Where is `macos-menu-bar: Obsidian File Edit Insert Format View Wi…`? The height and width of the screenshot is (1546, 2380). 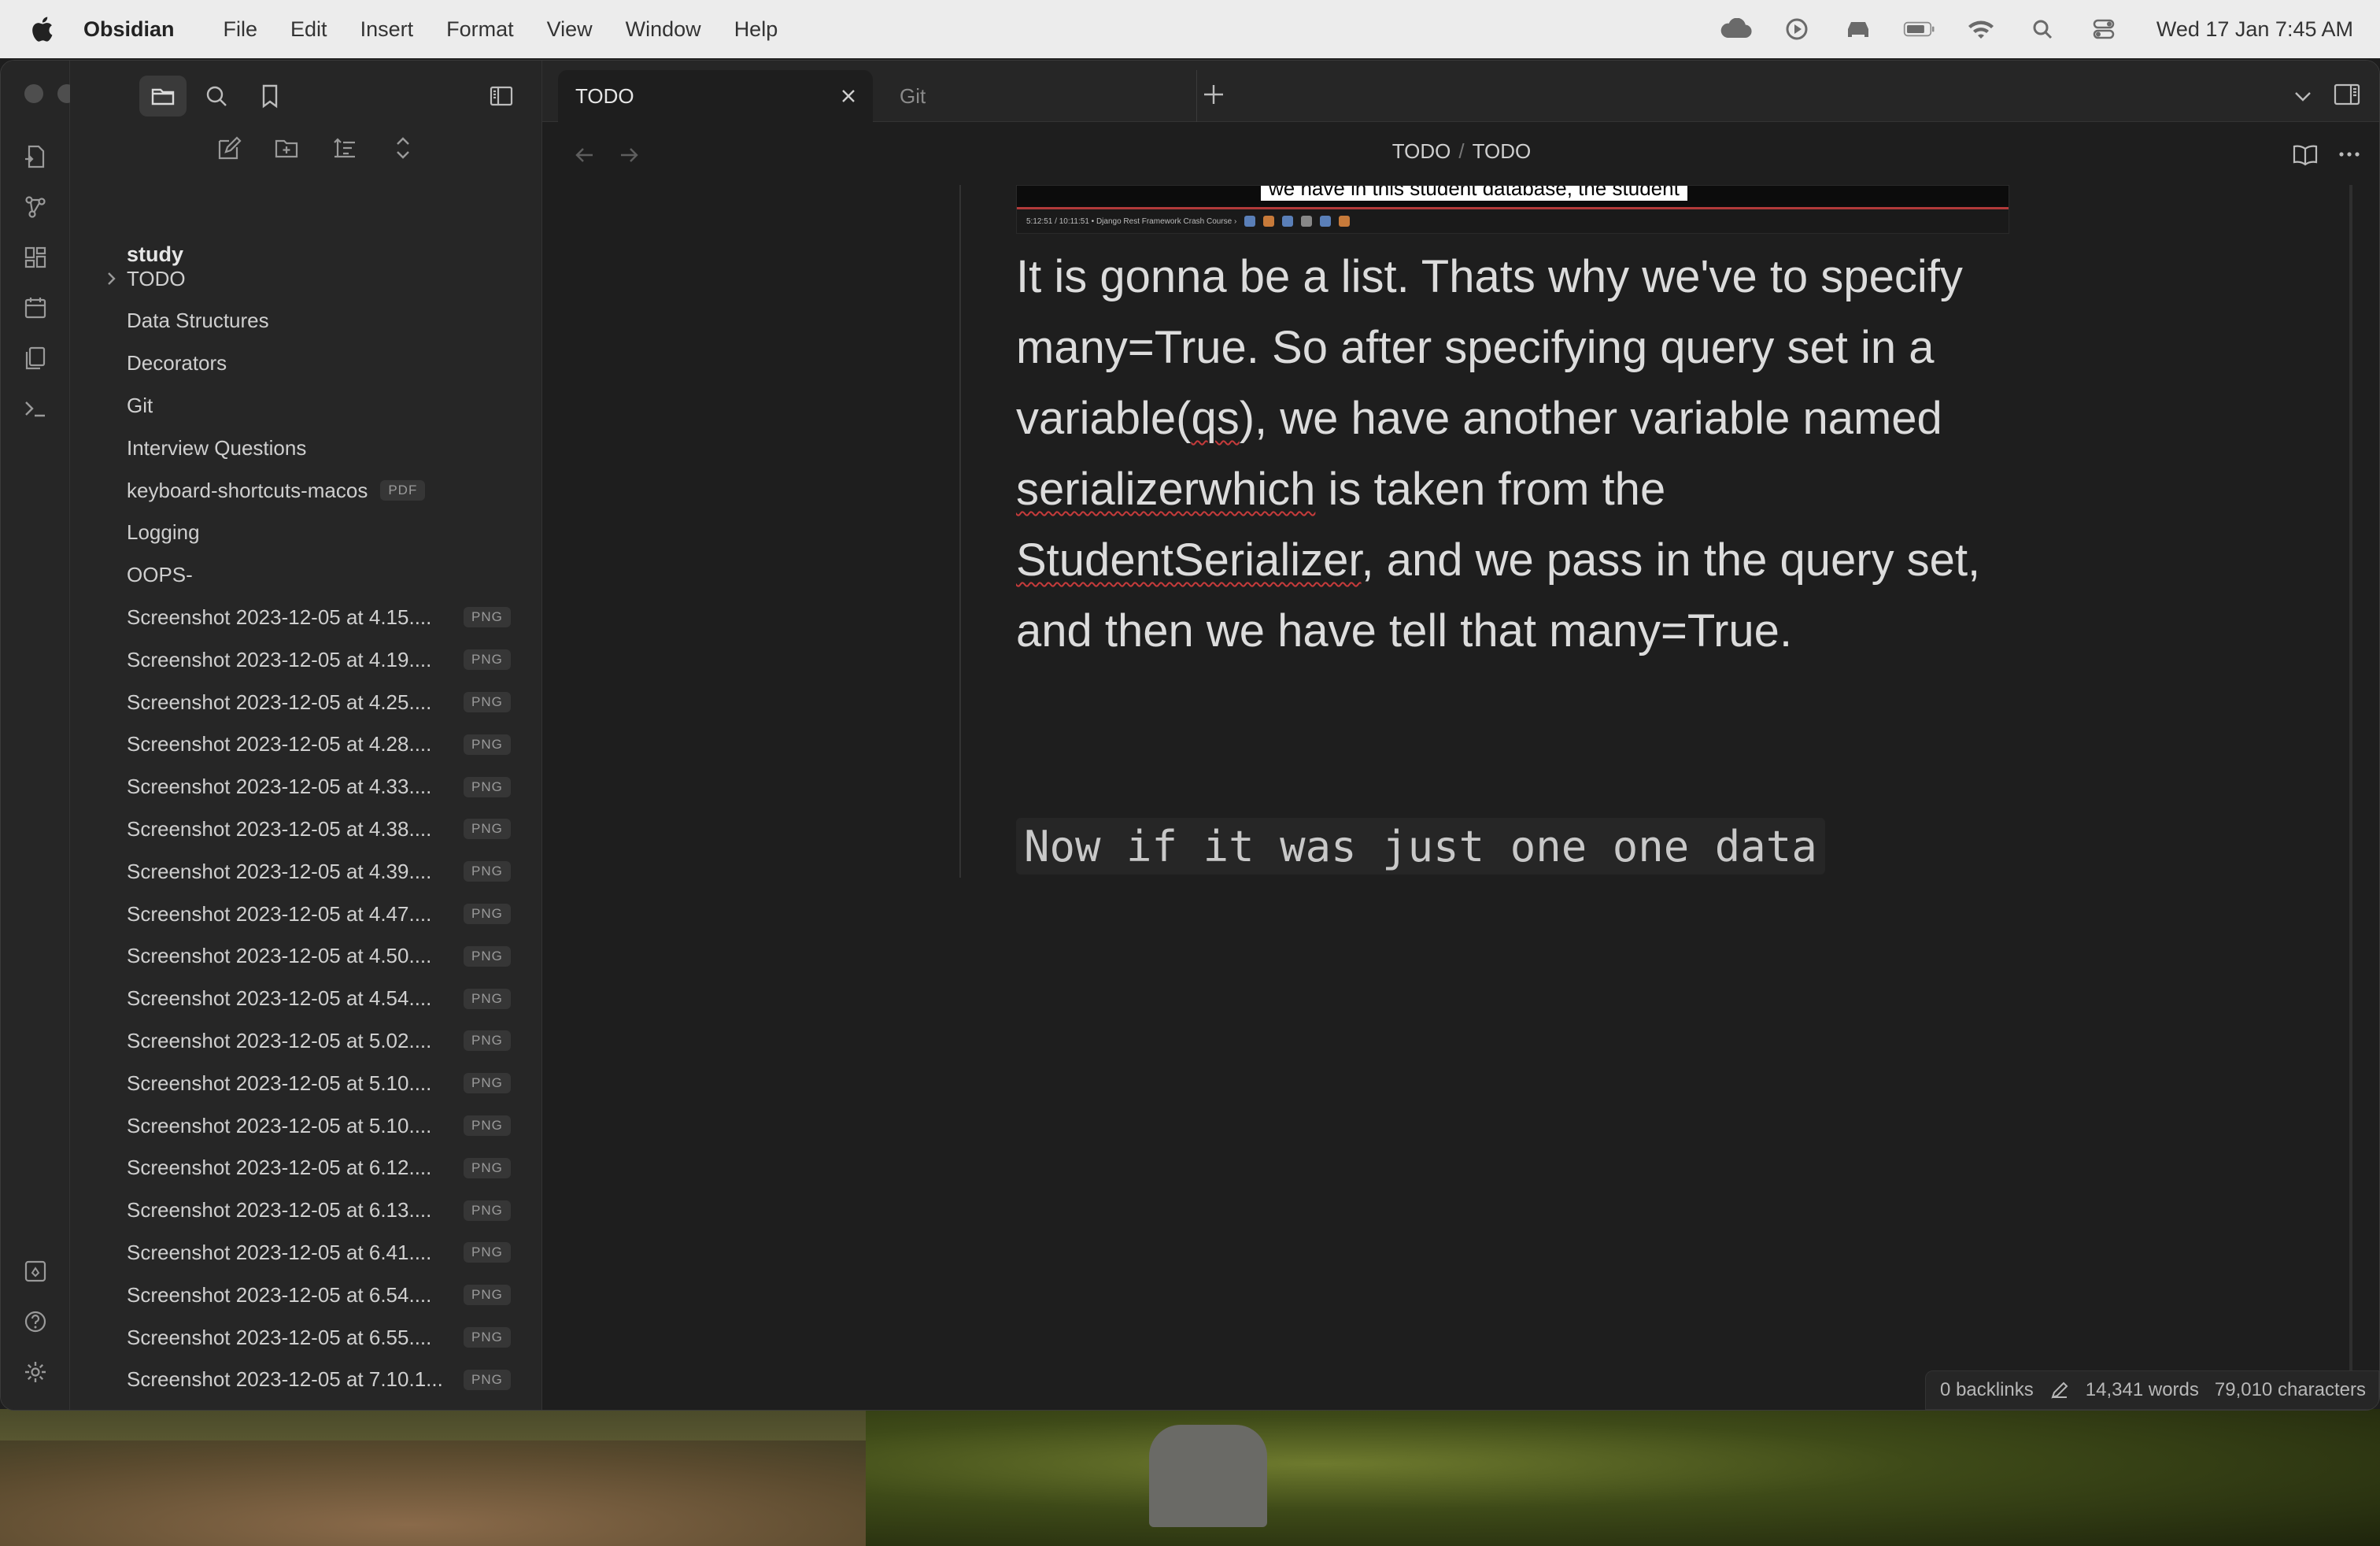
macos-menu-bar: Obsidian File Edit Insert Format View Wi… is located at coordinates (1190, 29).